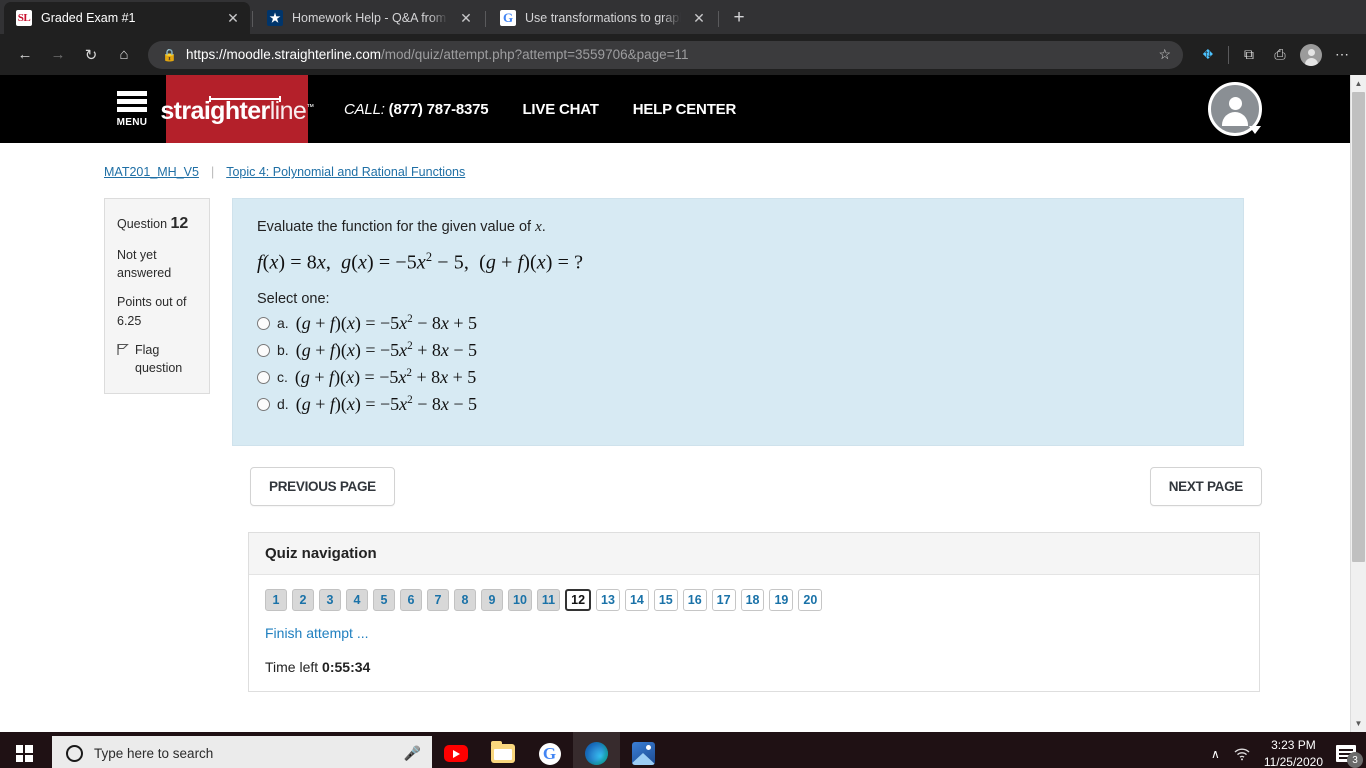  What do you see at coordinates (276, 599) in the screenshot?
I see `quiz-nav-question-1: 1` at bounding box center [276, 599].